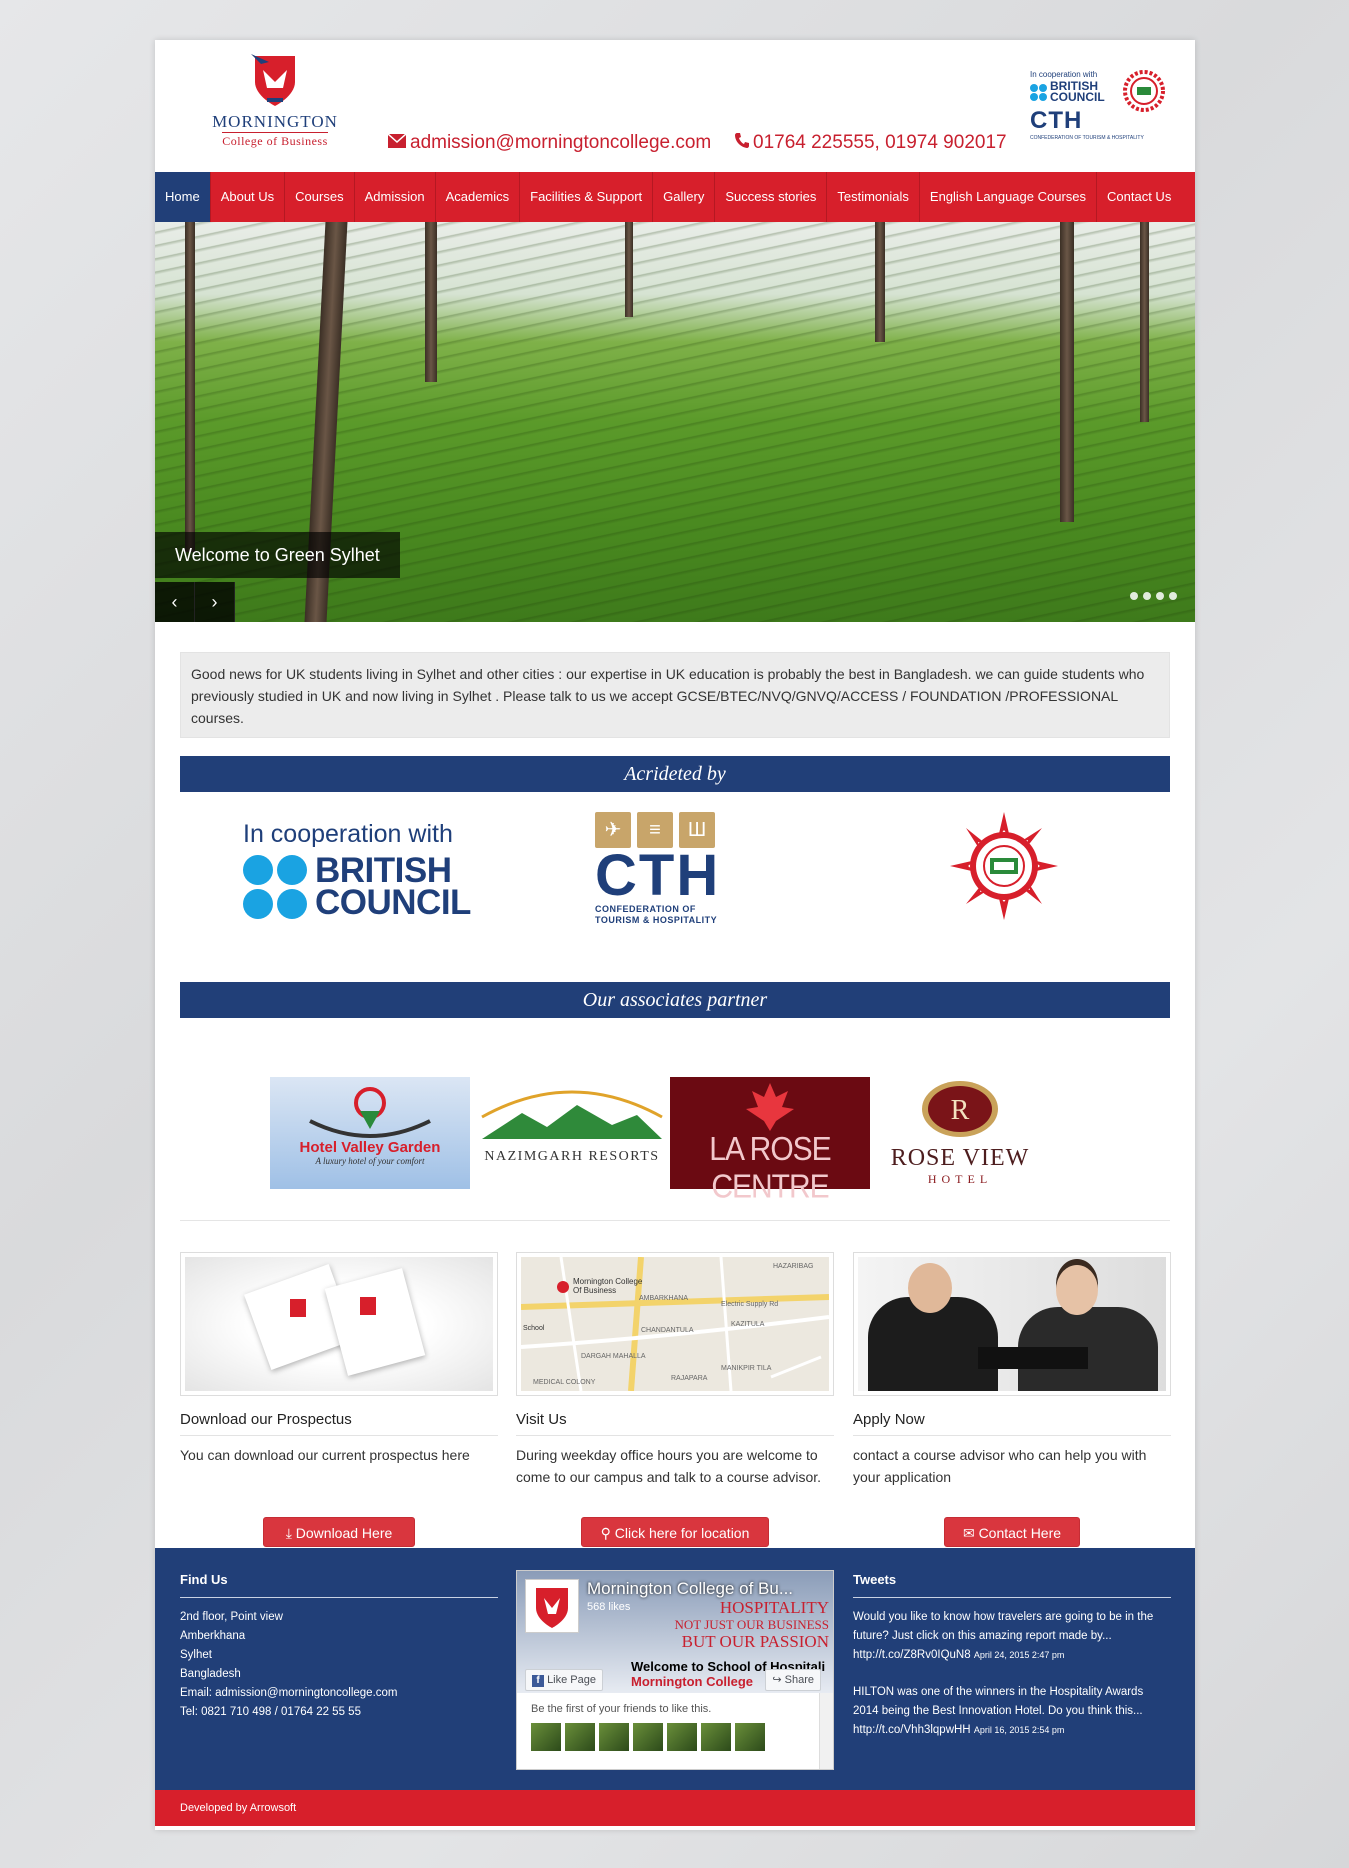  What do you see at coordinates (538, 1681) in the screenshot?
I see `facebook-icon: f` at bounding box center [538, 1681].